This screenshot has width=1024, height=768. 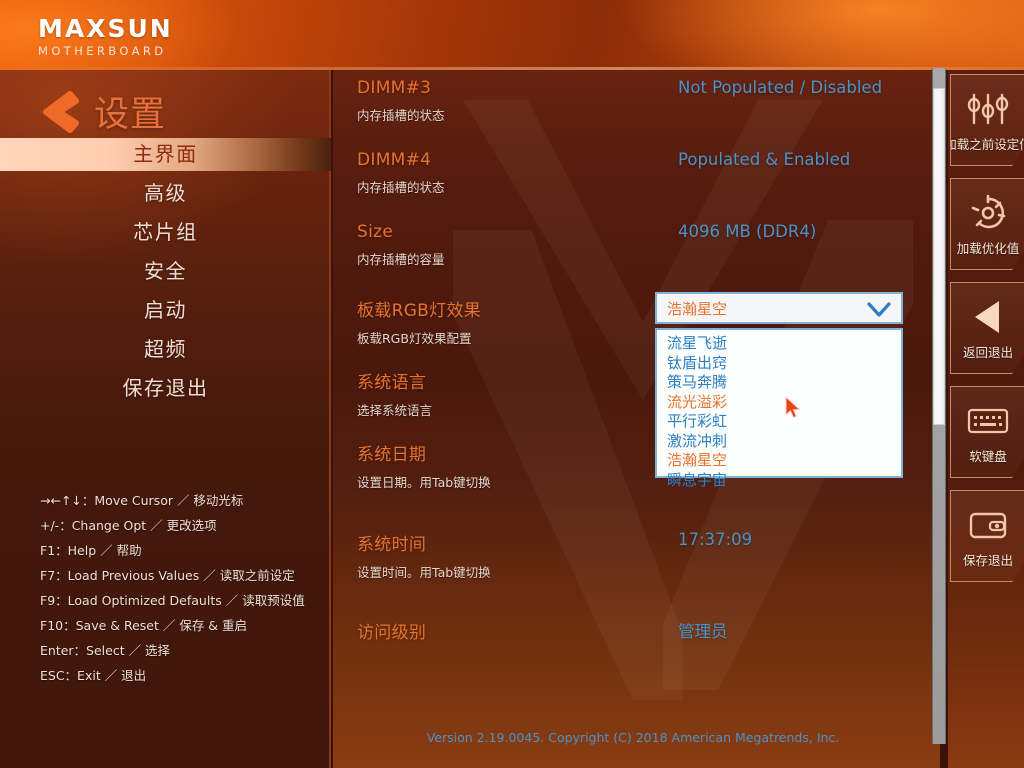 What do you see at coordinates (988, 109) in the screenshot?
I see `sliders-icon` at bounding box center [988, 109].